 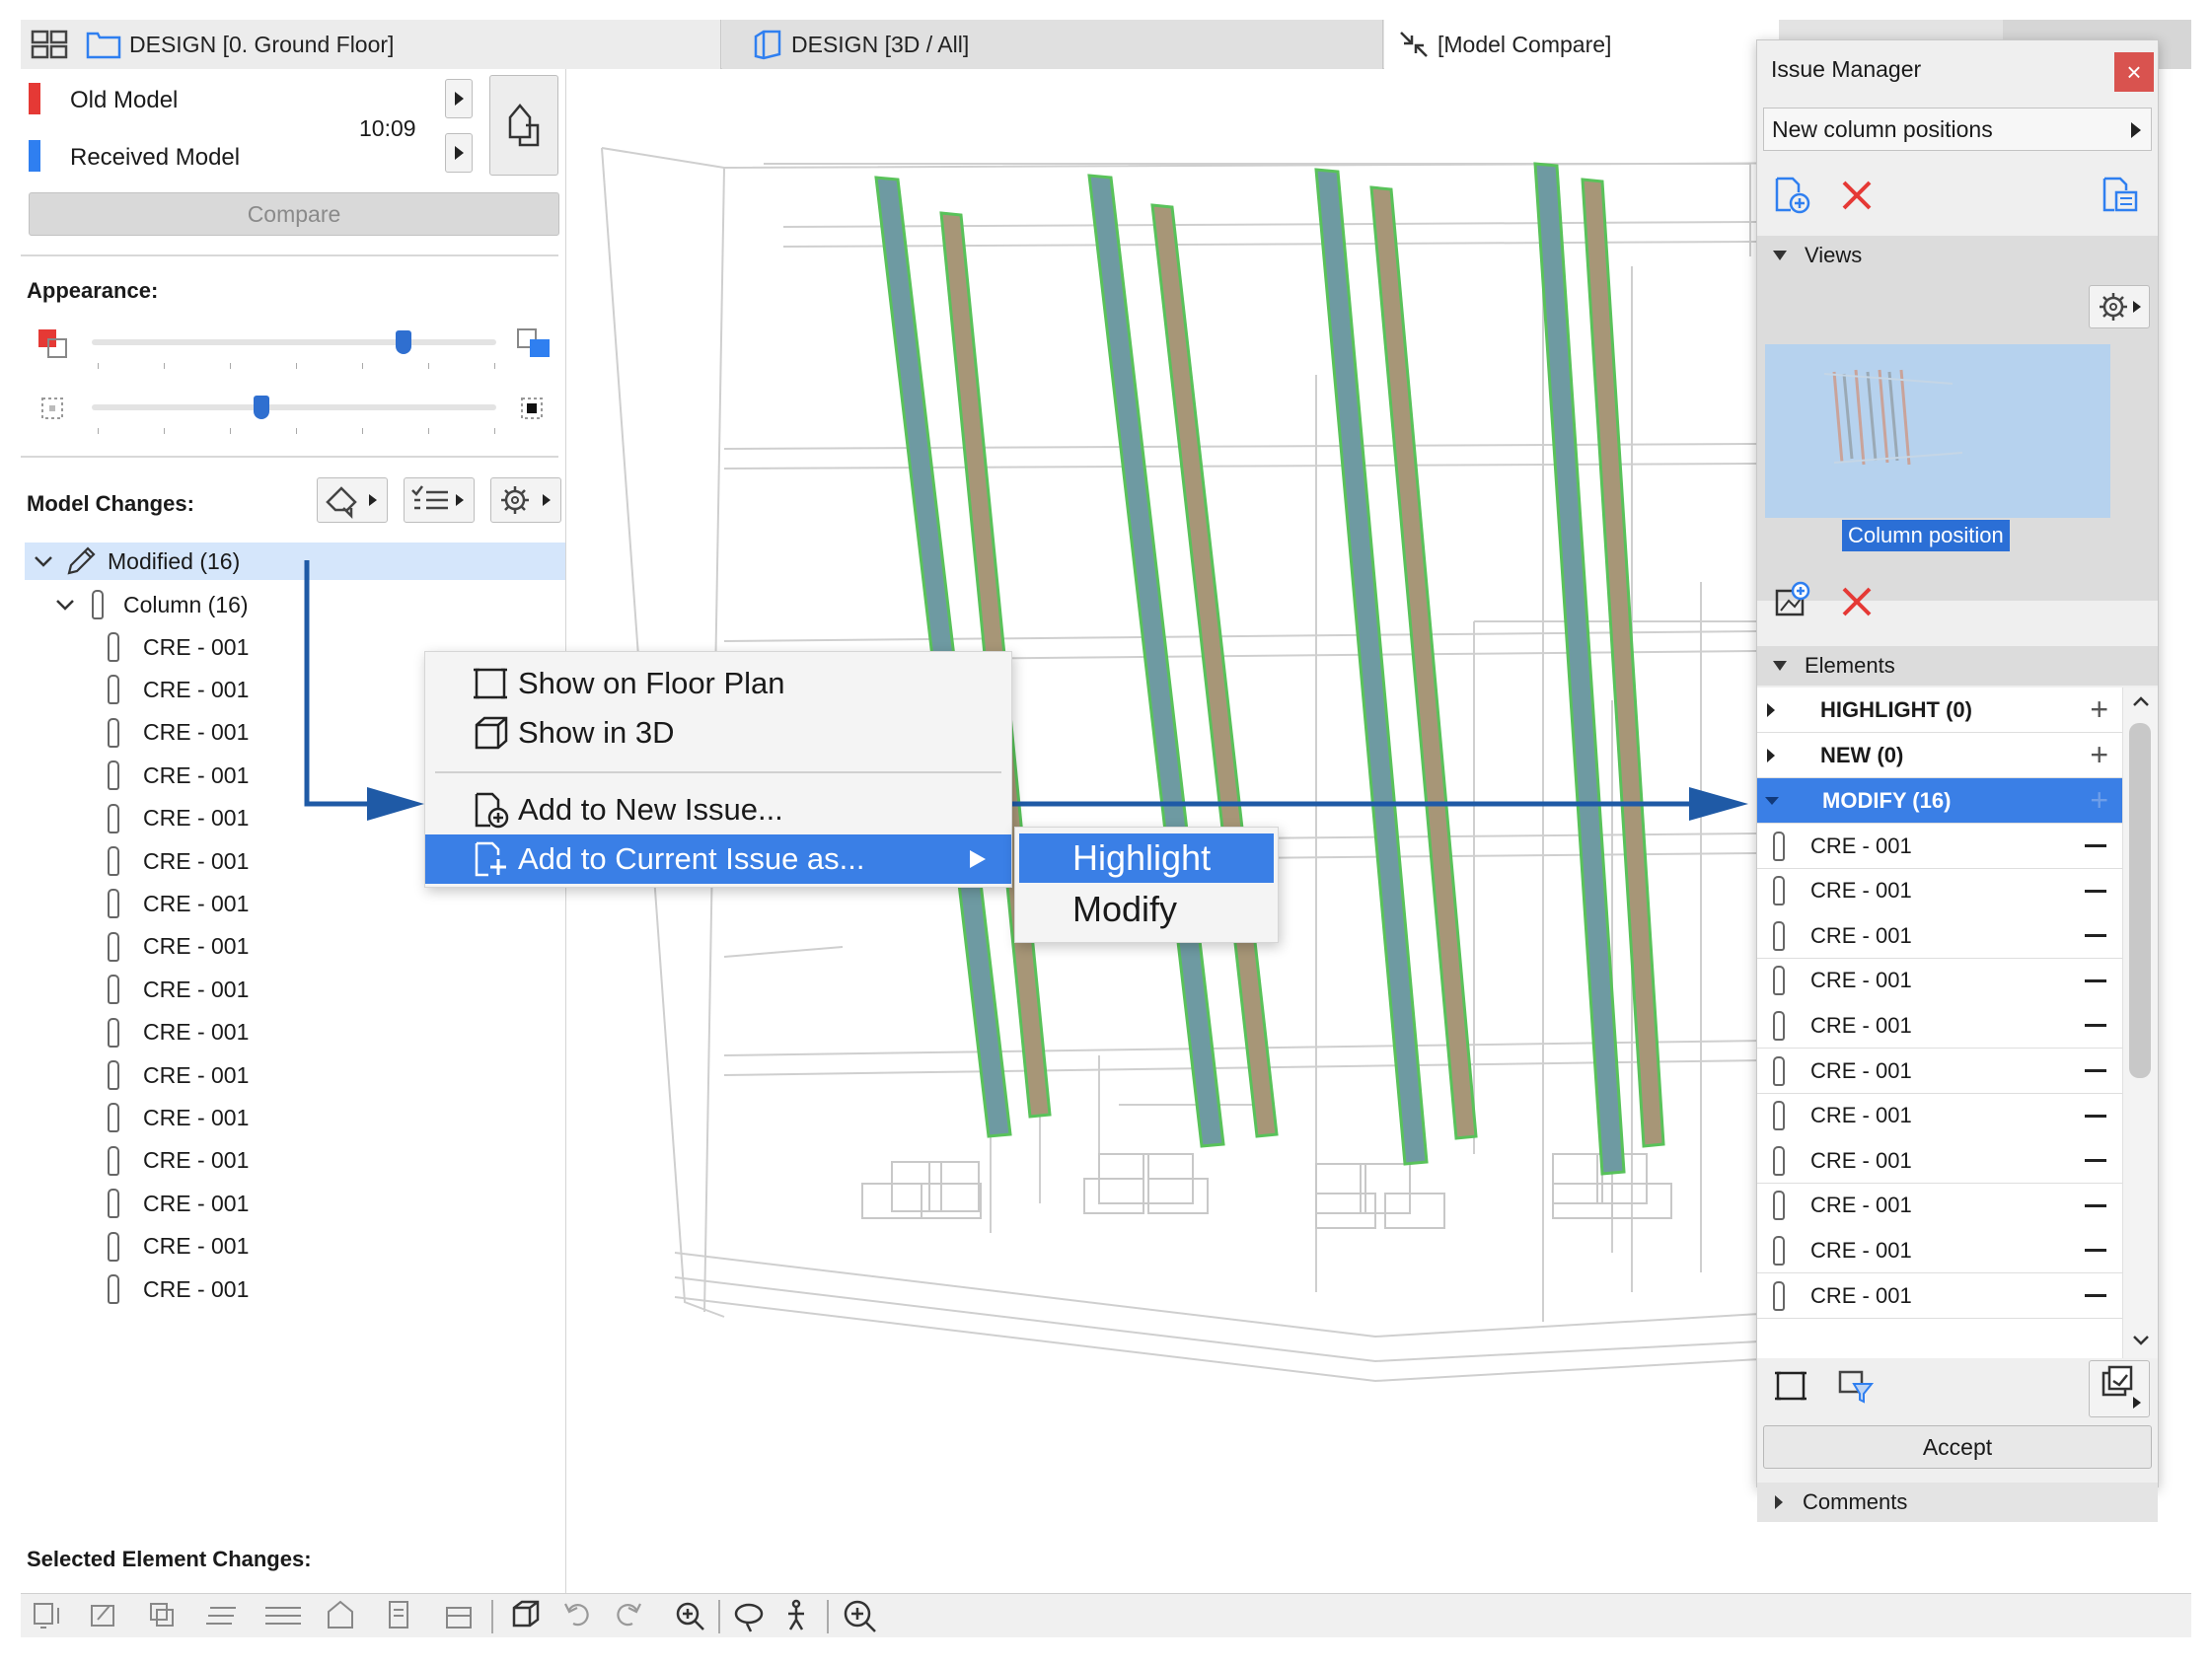 I want to click on elements-header: Elements, so click(x=1957, y=666).